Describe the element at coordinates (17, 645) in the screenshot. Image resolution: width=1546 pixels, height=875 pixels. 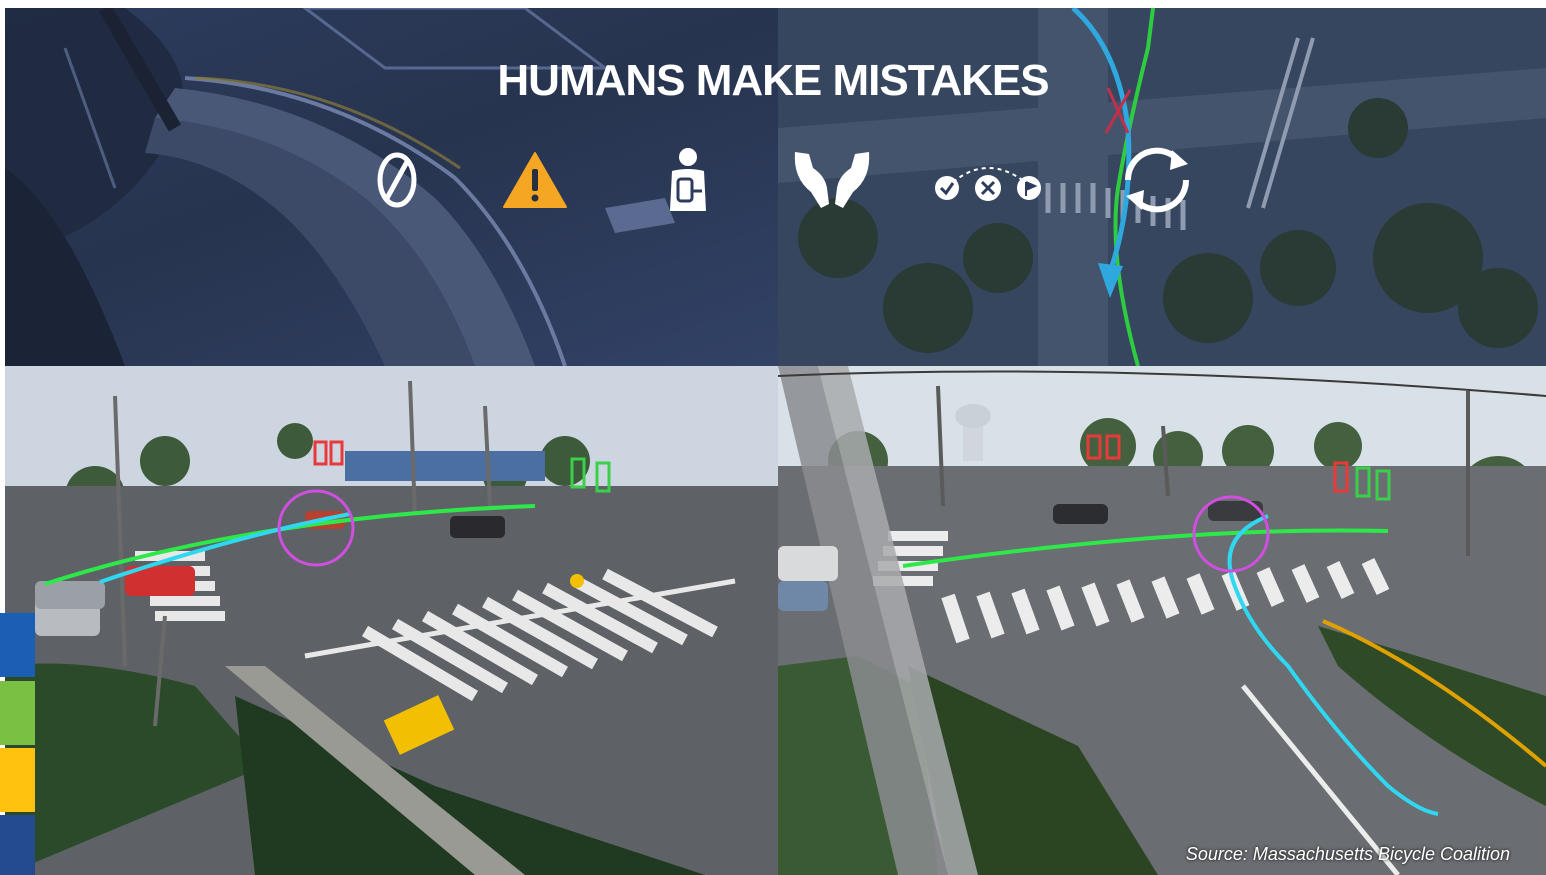
I see `accent-bar-blue` at that location.